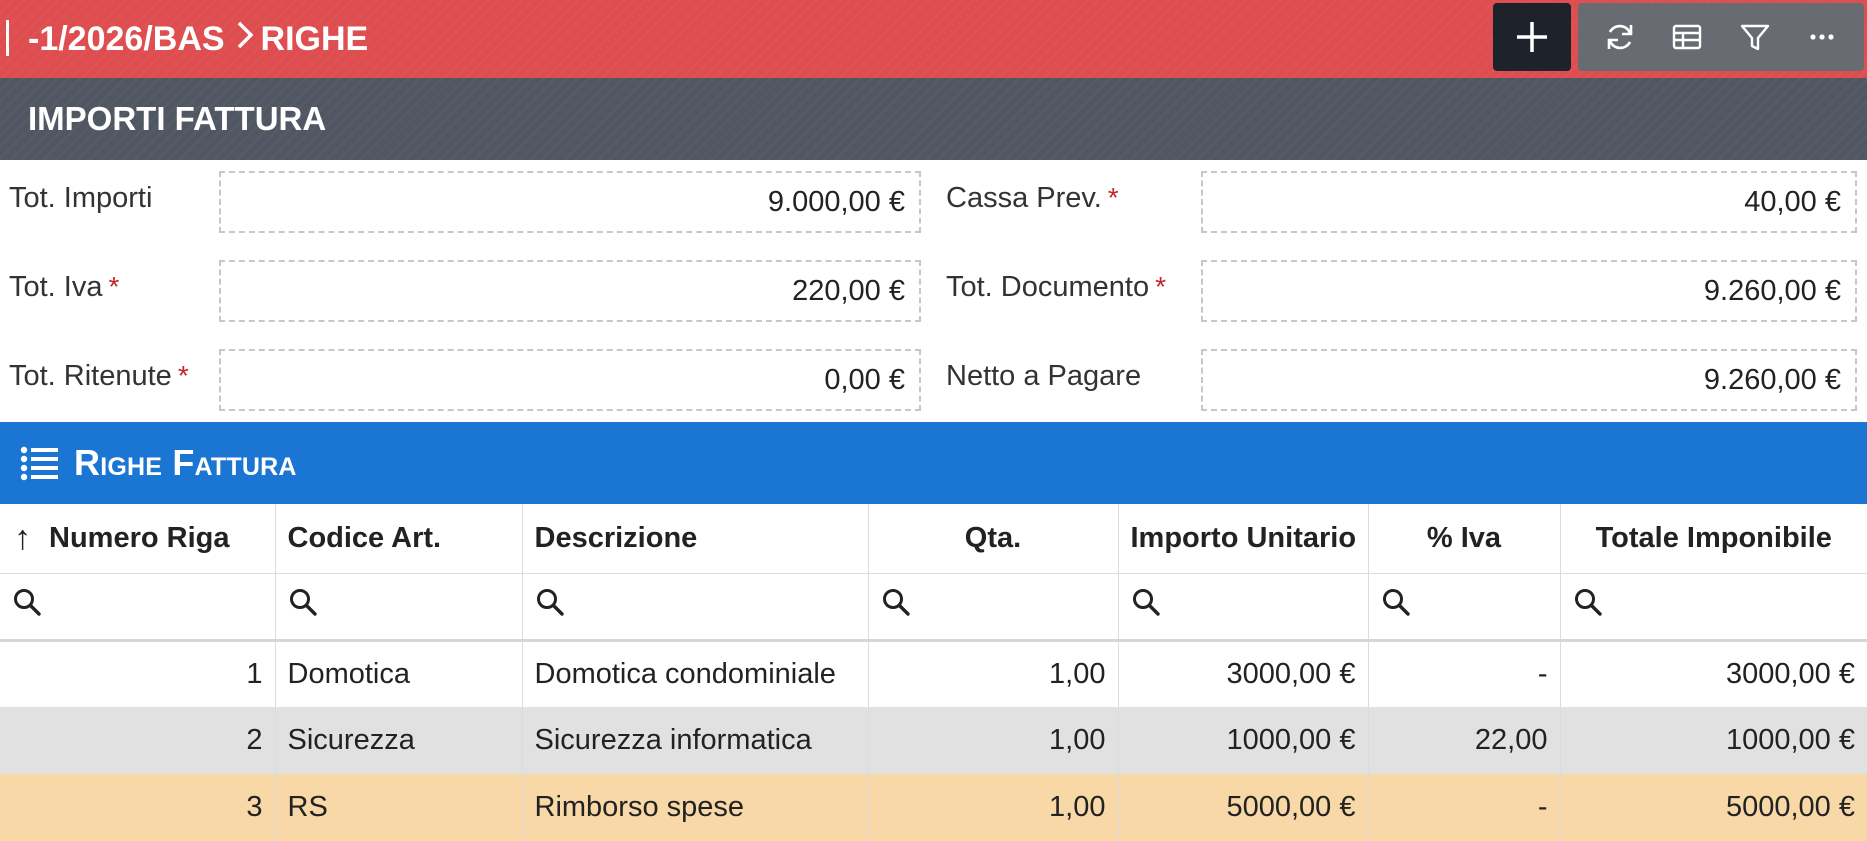 This screenshot has height=841, width=1867. Describe the element at coordinates (1243, 673) in the screenshot. I see `cell-importo-unitario: 3000,00 €` at that location.